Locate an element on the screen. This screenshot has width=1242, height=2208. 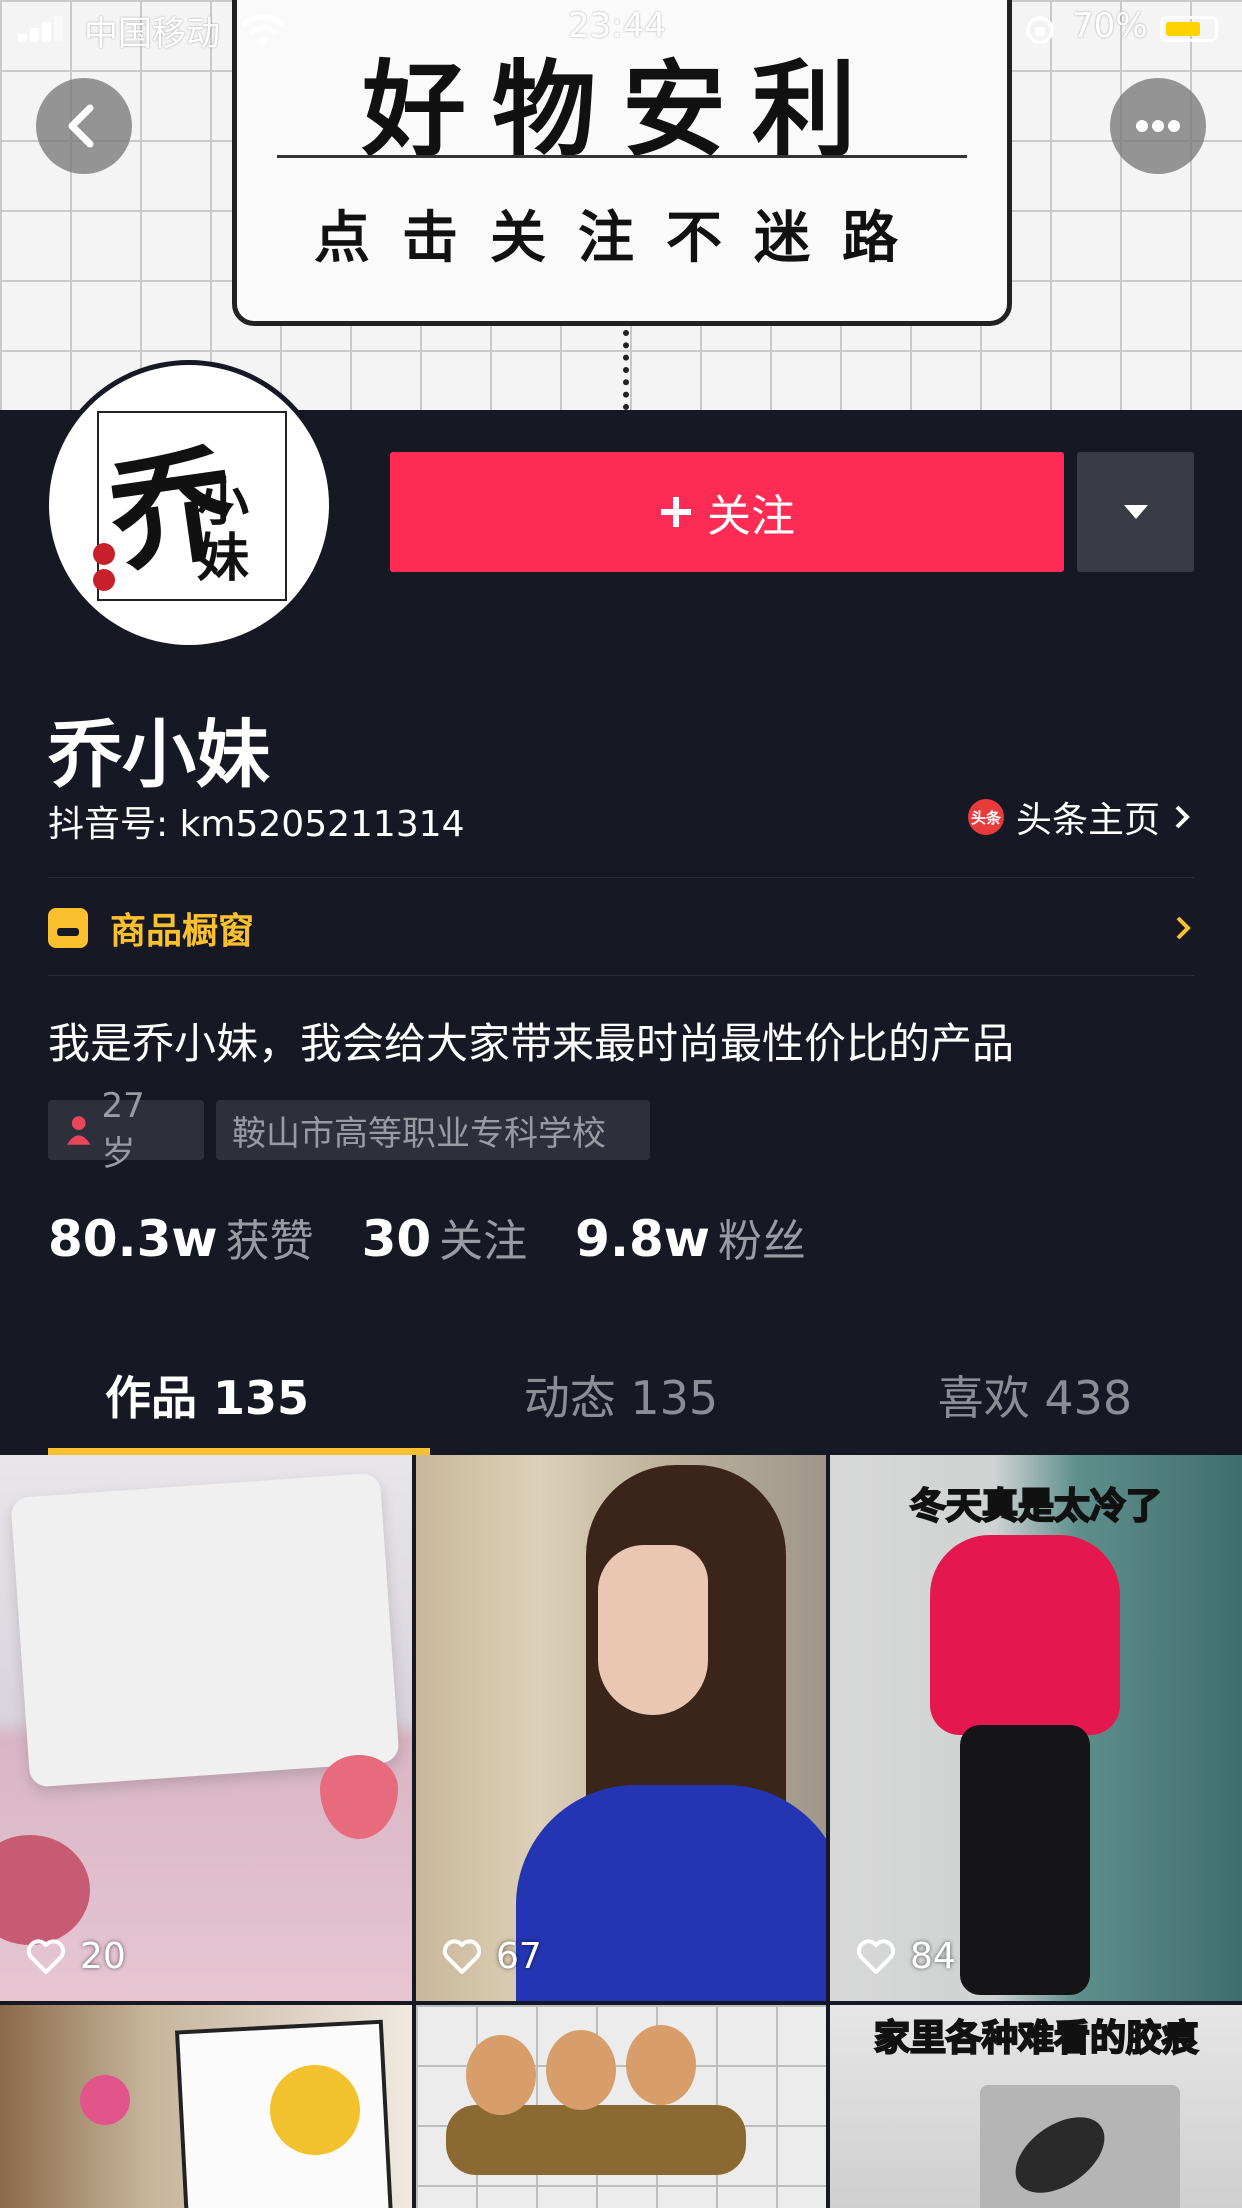
ellipsis-icon is located at coordinates (1158, 126).